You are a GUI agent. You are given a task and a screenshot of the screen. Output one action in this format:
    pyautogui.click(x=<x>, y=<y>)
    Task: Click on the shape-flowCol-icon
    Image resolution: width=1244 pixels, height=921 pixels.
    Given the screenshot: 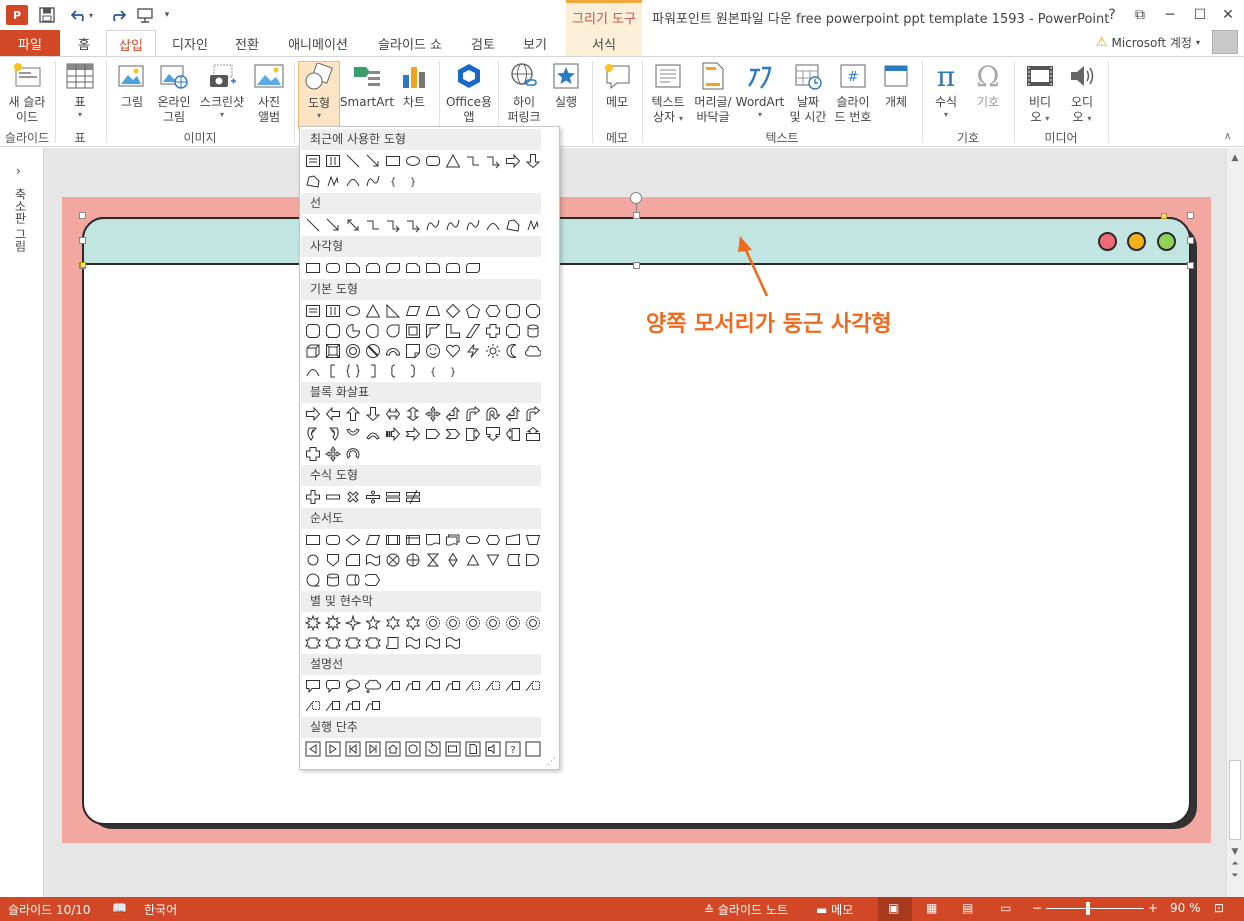 What is the action you would take?
    pyautogui.click(x=433, y=560)
    